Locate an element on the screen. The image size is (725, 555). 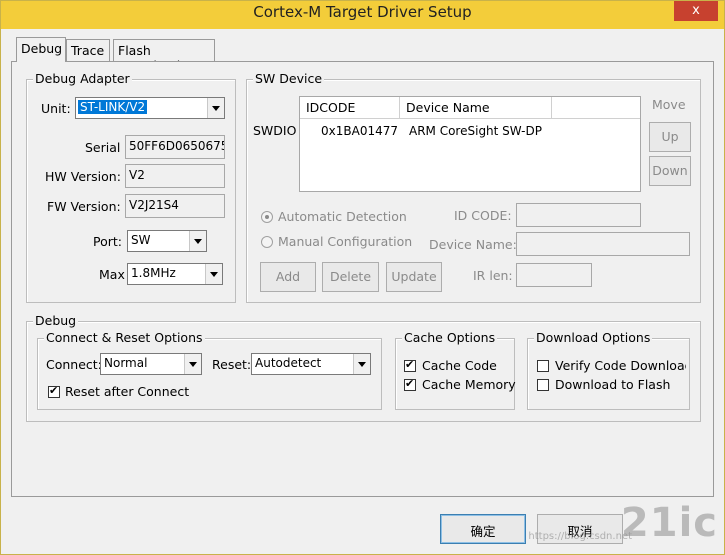
download-to-flash-label: Download to Flash is located at coordinates (613, 384).